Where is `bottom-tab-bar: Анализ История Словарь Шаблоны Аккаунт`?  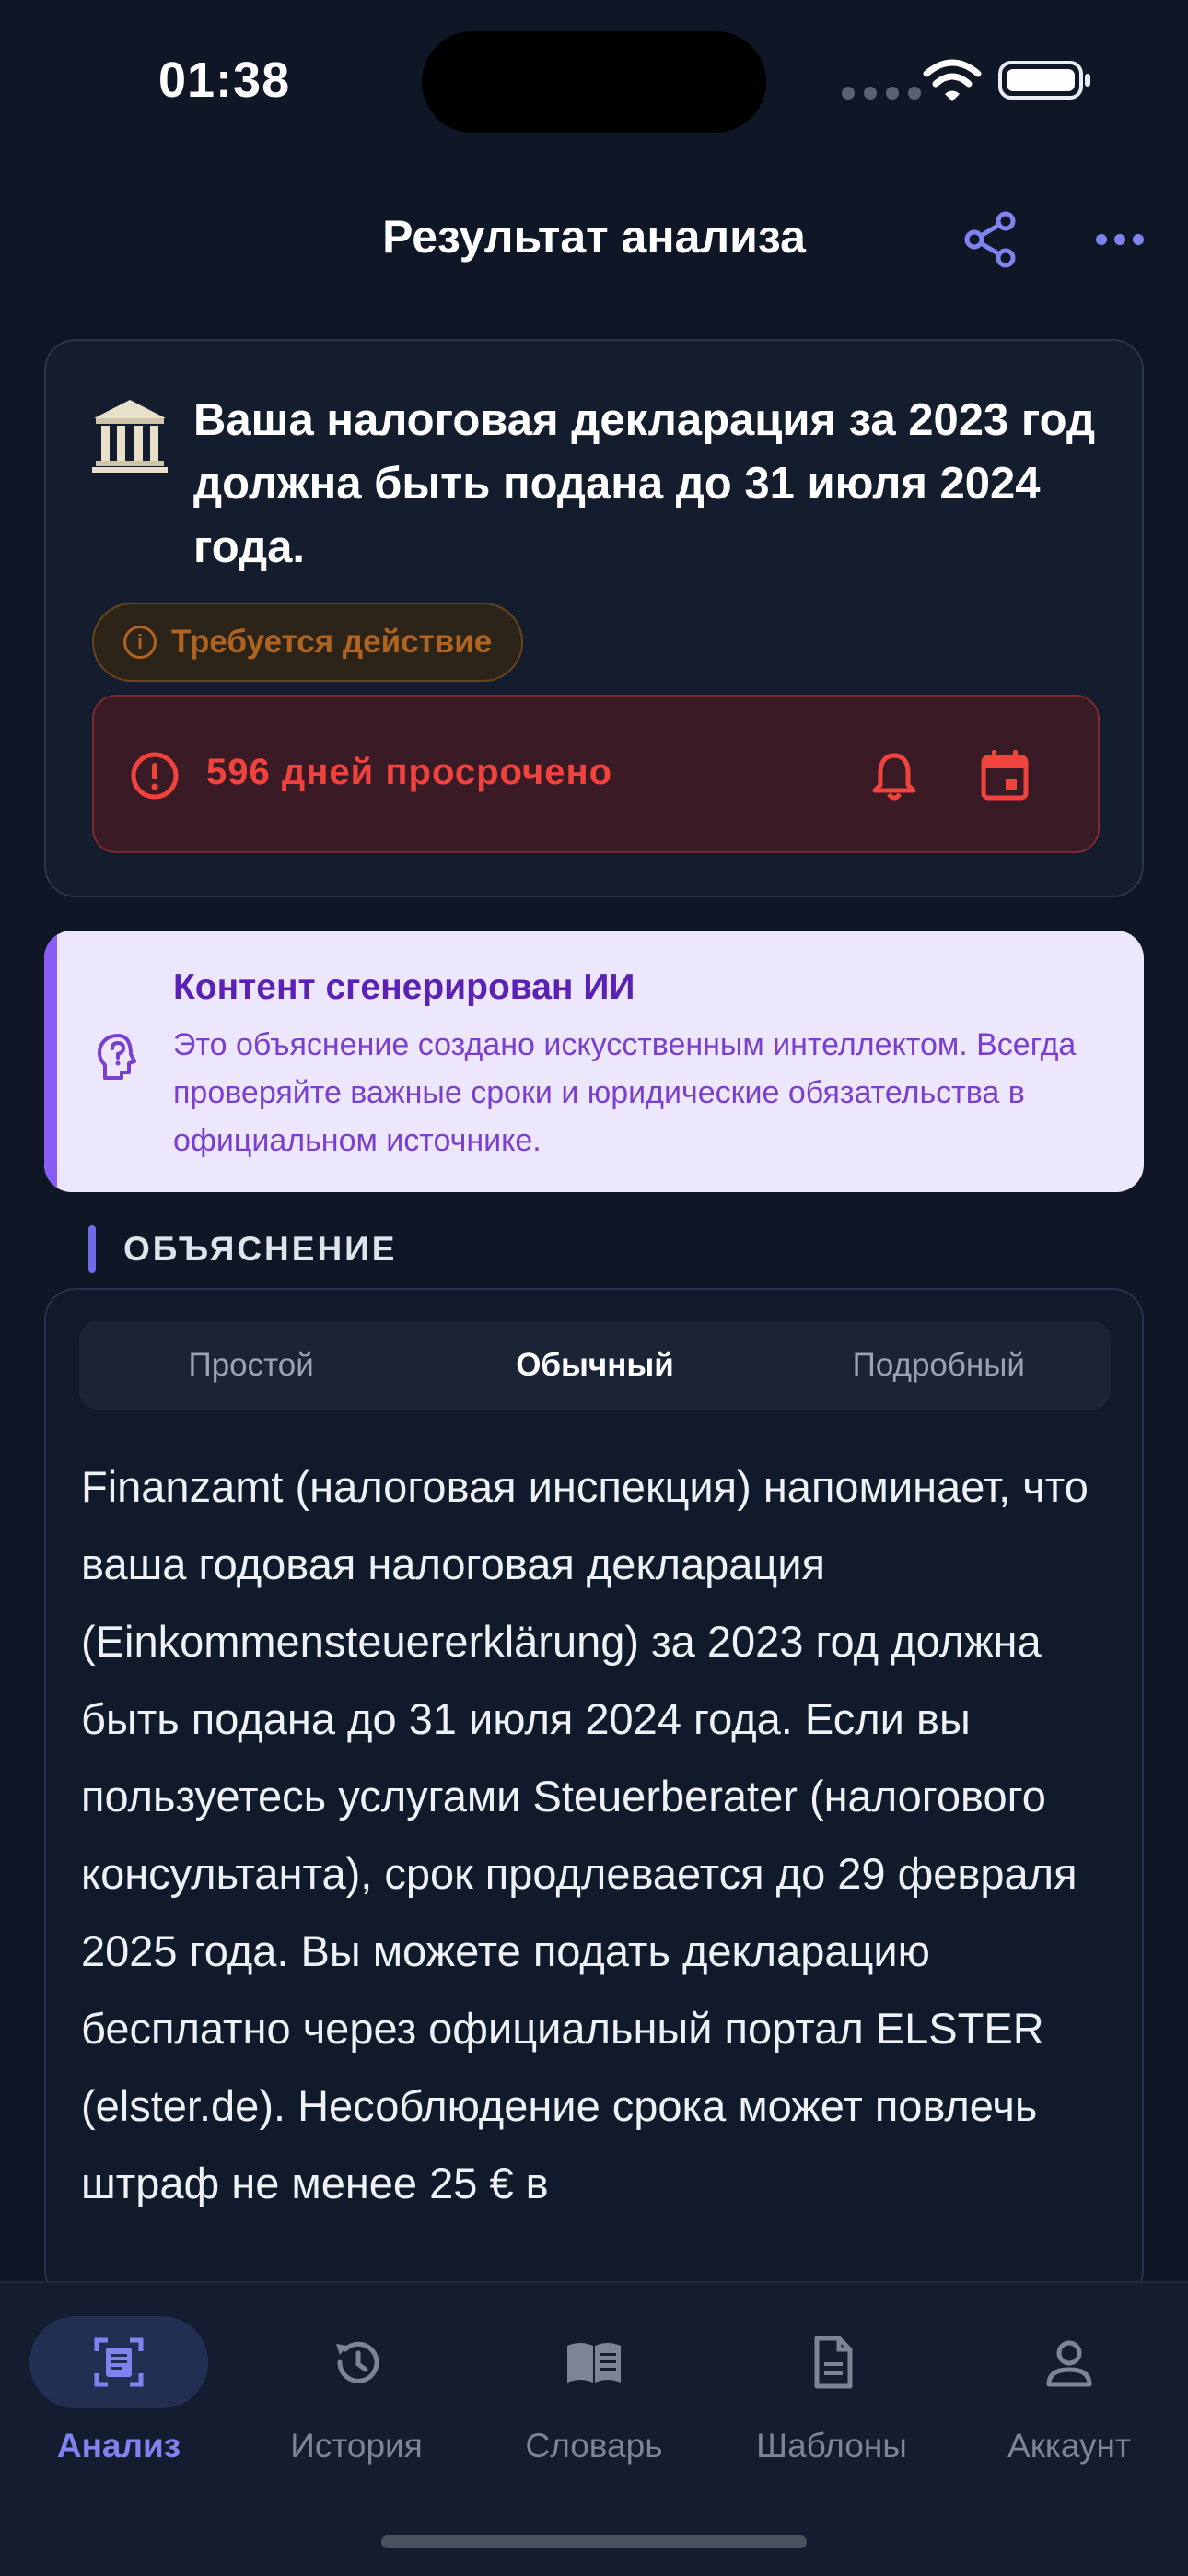
bottom-tab-bar: Анализ История Словарь Шаблоны Аккаунт is located at coordinates (594, 2428).